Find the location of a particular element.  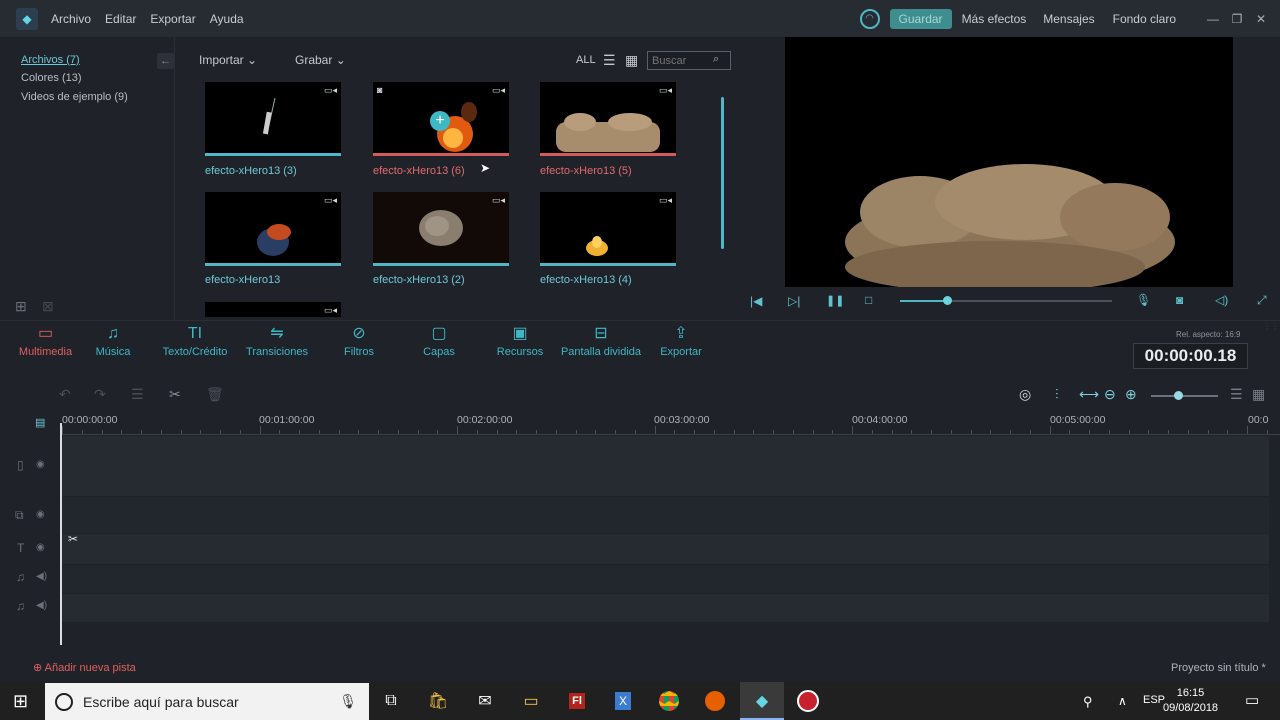

firefox-icon is located at coordinates (715, 701).